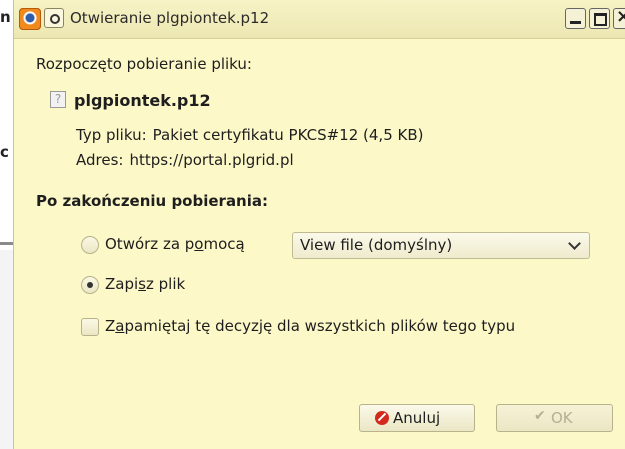 The height and width of the screenshot is (449, 625). What do you see at coordinates (4, 152) in the screenshot?
I see `background-text-fragment: c` at bounding box center [4, 152].